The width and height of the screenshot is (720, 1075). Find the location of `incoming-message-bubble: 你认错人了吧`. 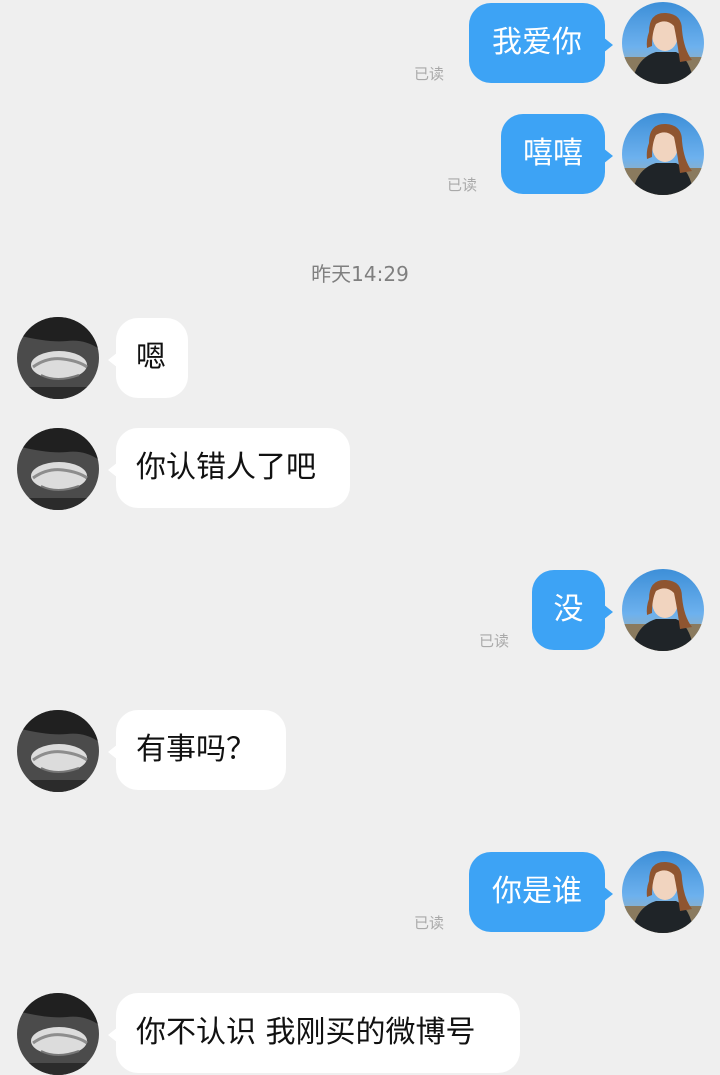

incoming-message-bubble: 你认错人了吧 is located at coordinates (229, 468).